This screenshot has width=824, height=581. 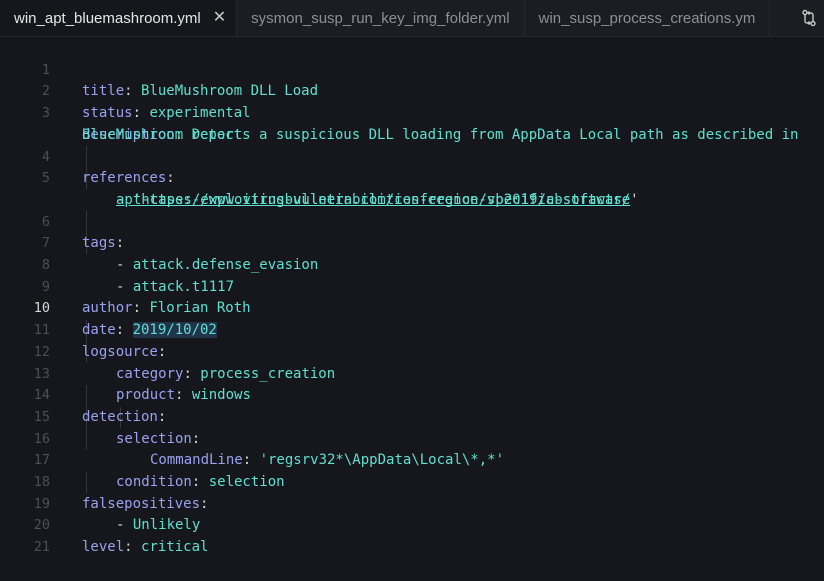 I want to click on code-line: 4 references:, so click(x=412, y=156).